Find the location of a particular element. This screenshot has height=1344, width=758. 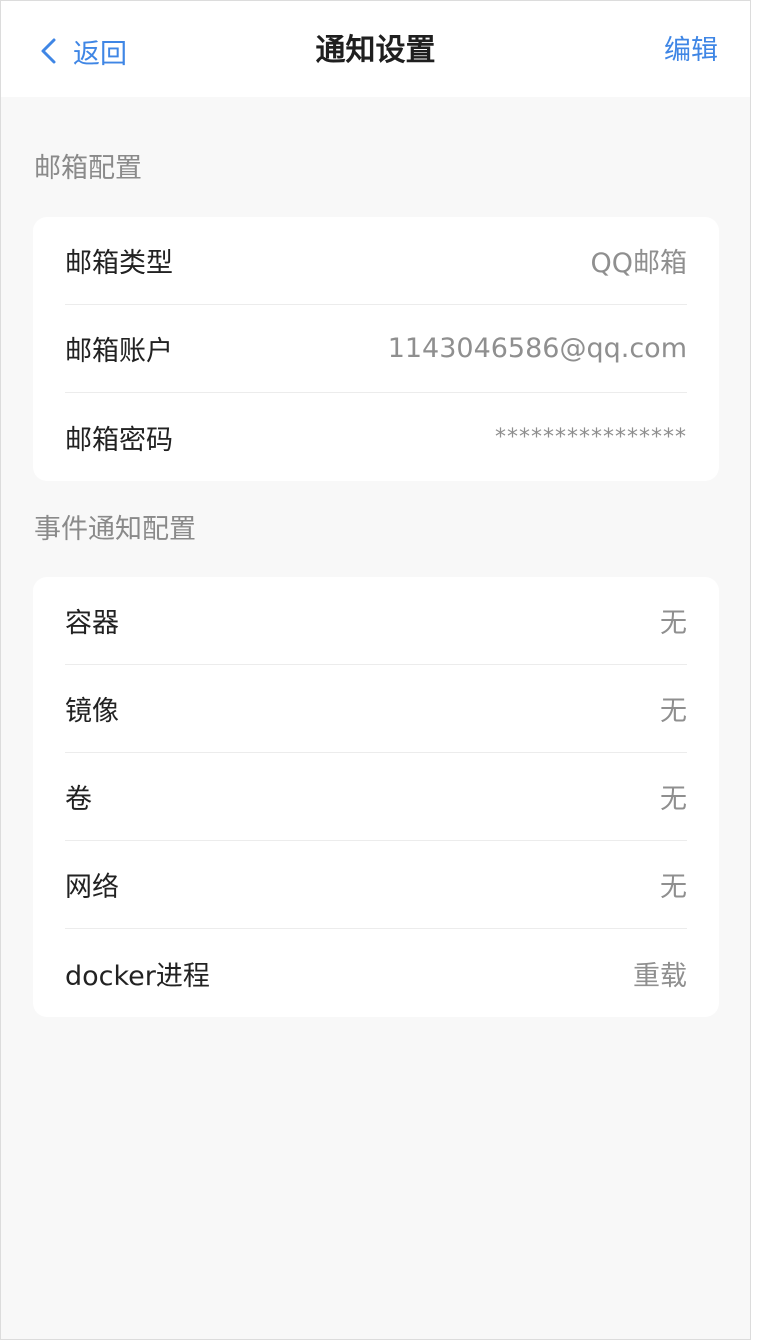

mail-section-title: 邮箱配置 is located at coordinates (88, 168).